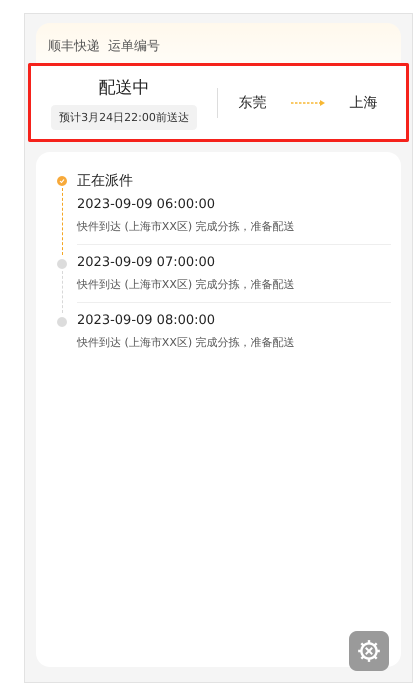 This screenshot has height=697, width=420. I want to click on track-time: 2023-09-09 06:00:00, so click(146, 204).